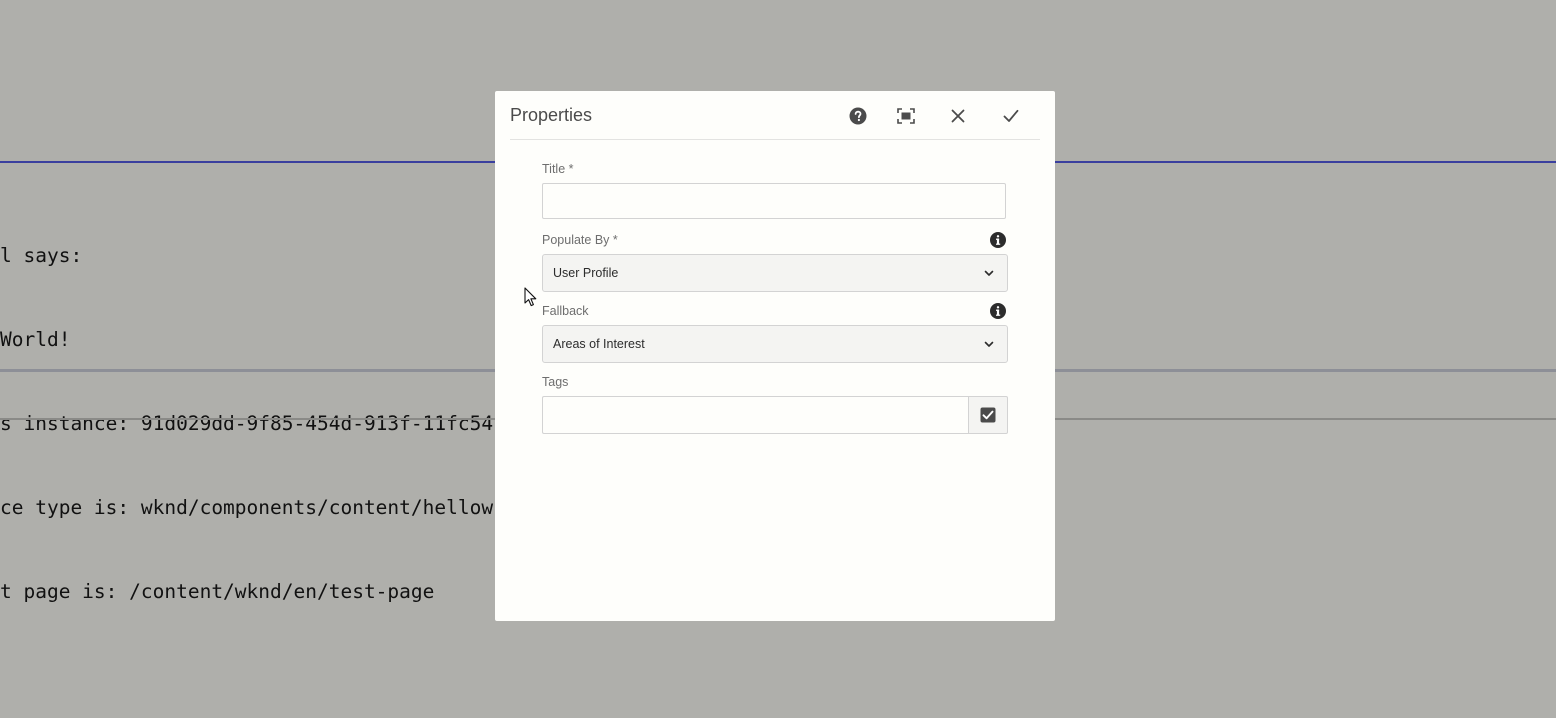  Describe the element at coordinates (555, 382) in the screenshot. I see `tags-label: Tags` at that location.